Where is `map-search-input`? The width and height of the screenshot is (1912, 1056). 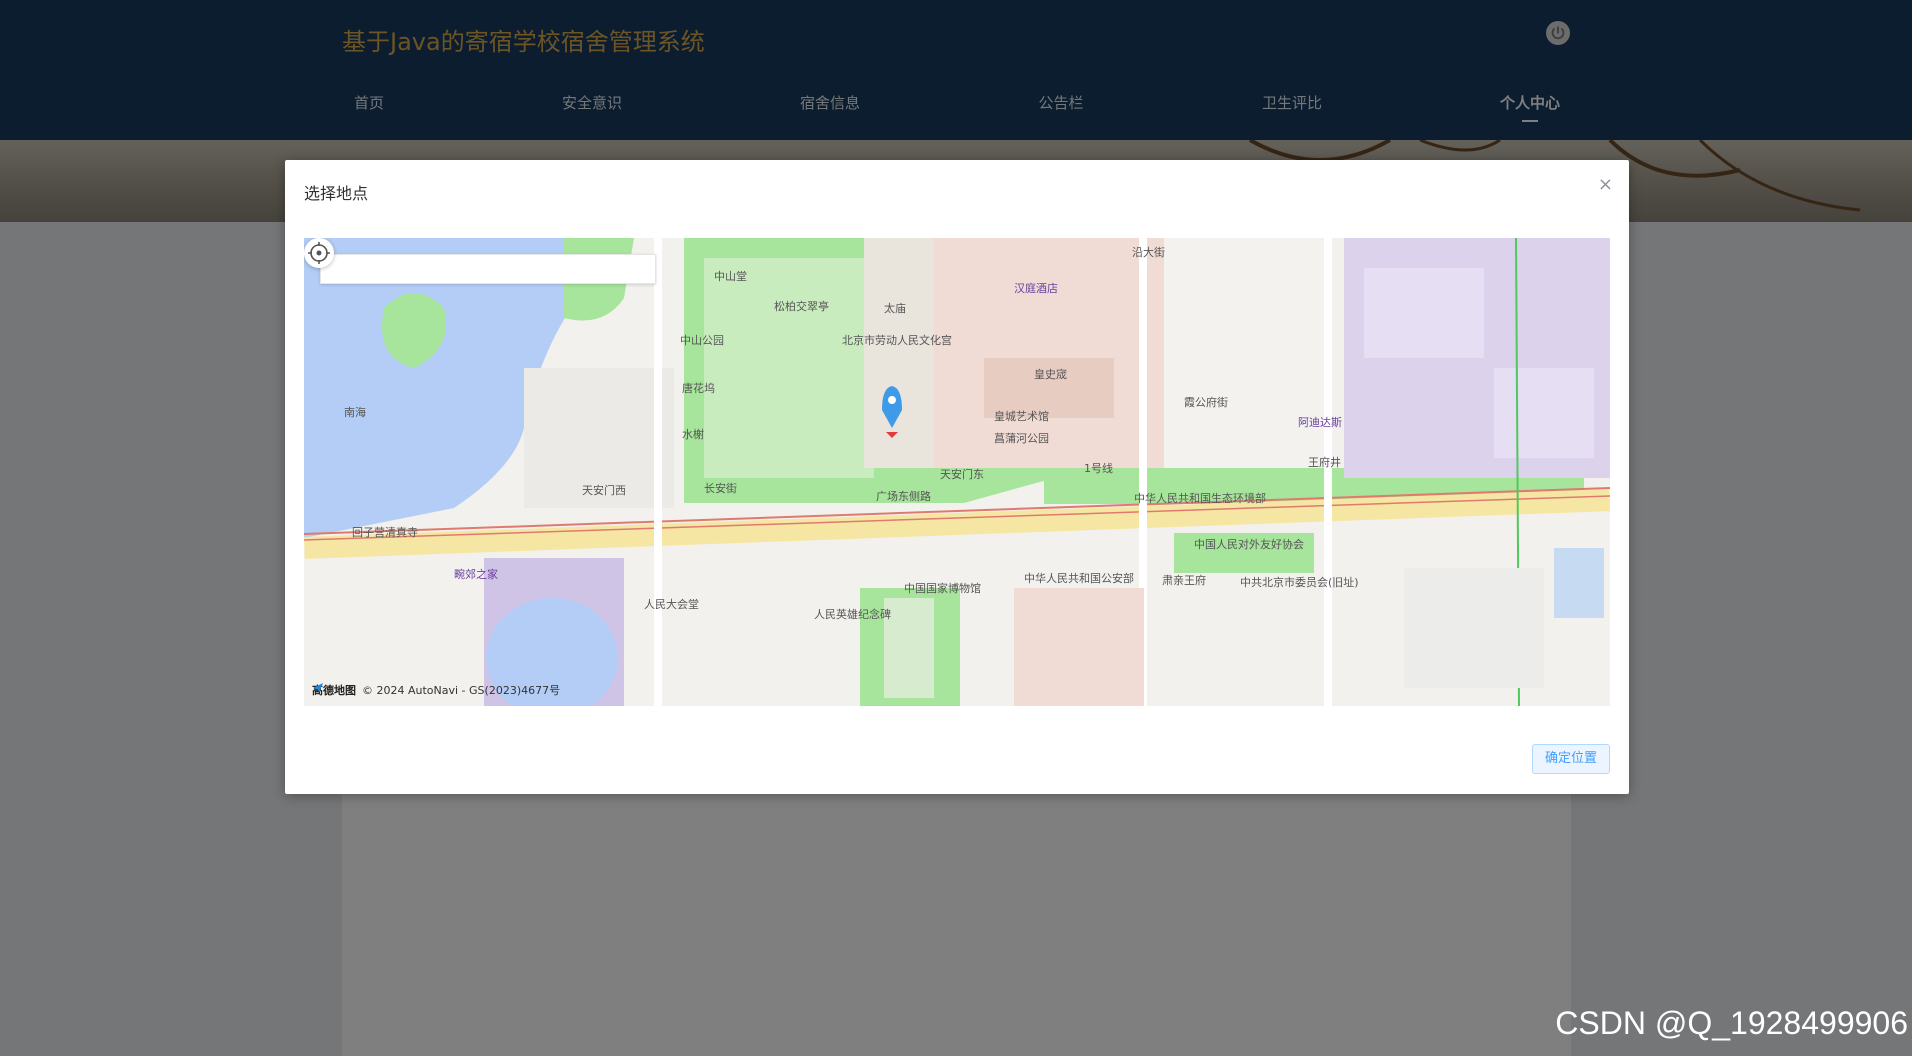
map-search-input is located at coordinates (488, 269).